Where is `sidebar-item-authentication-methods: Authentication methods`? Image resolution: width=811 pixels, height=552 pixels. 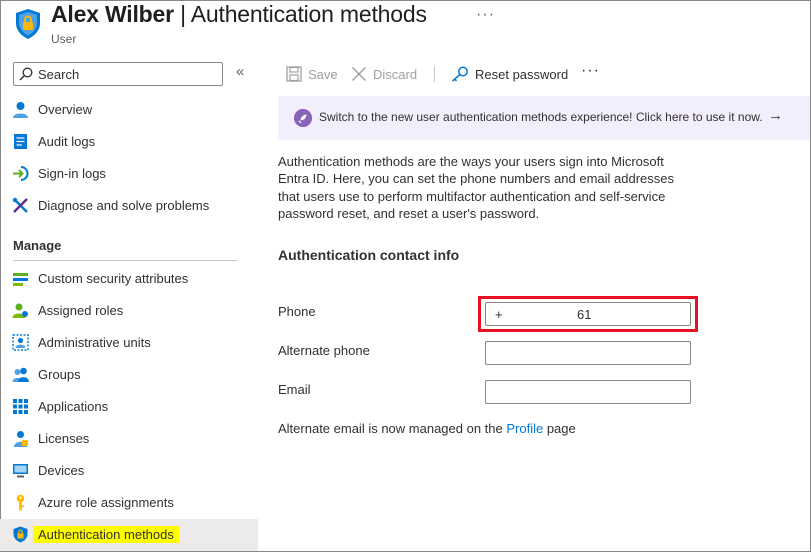 sidebar-item-authentication-methods: Authentication methods is located at coordinates (129, 535).